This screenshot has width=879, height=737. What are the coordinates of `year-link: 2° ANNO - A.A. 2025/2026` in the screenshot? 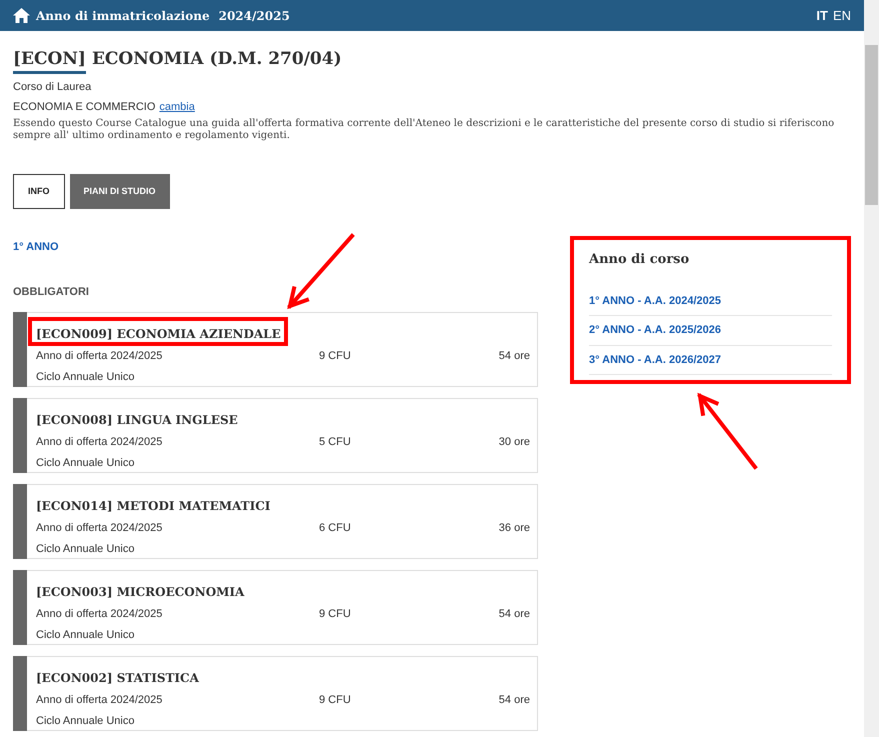 It's located at (710, 331).